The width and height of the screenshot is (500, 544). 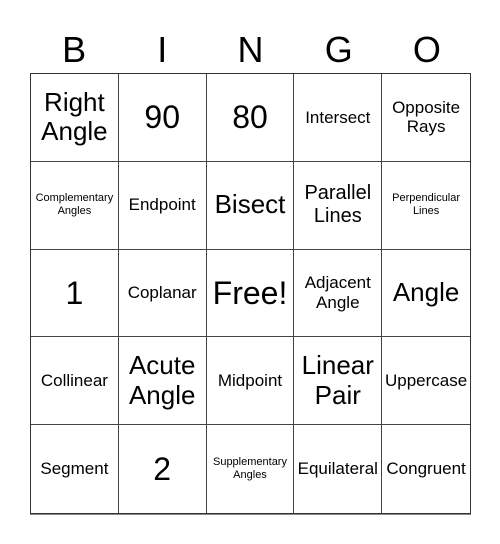 I want to click on bingo-cell-text: Parallel Lines, so click(x=338, y=205).